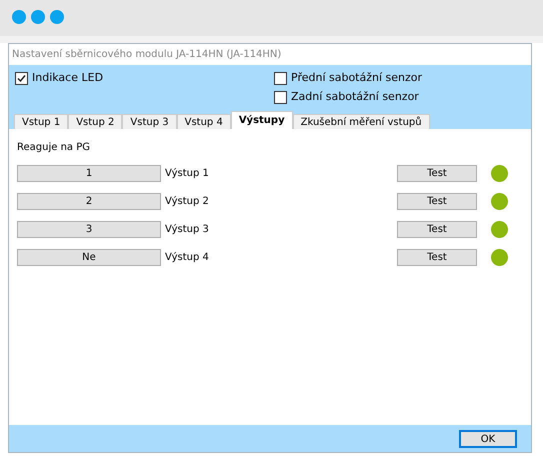 Image resolution: width=543 pixels, height=472 pixels. What do you see at coordinates (95, 121) in the screenshot?
I see `tab: Vstup 2` at bounding box center [95, 121].